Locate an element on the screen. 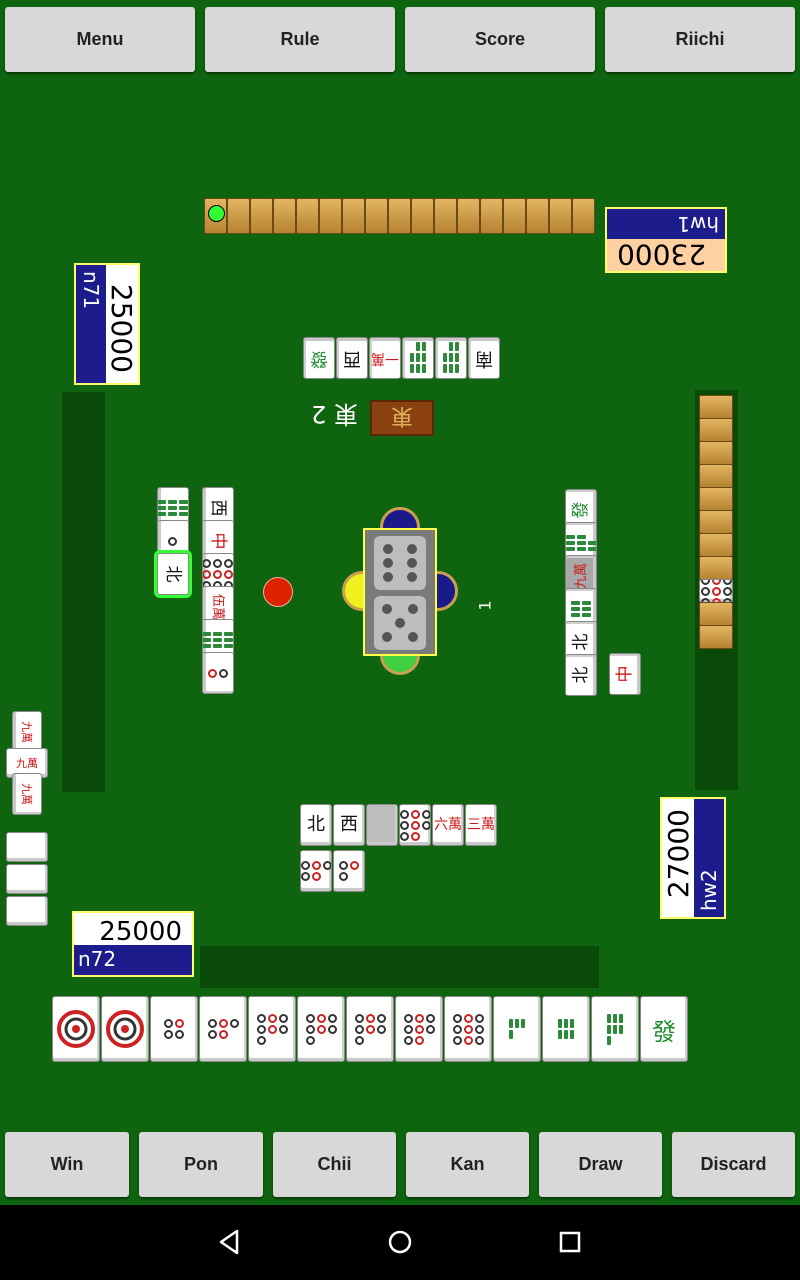  round-indicator: 東 東 2 is located at coordinates (370, 418).